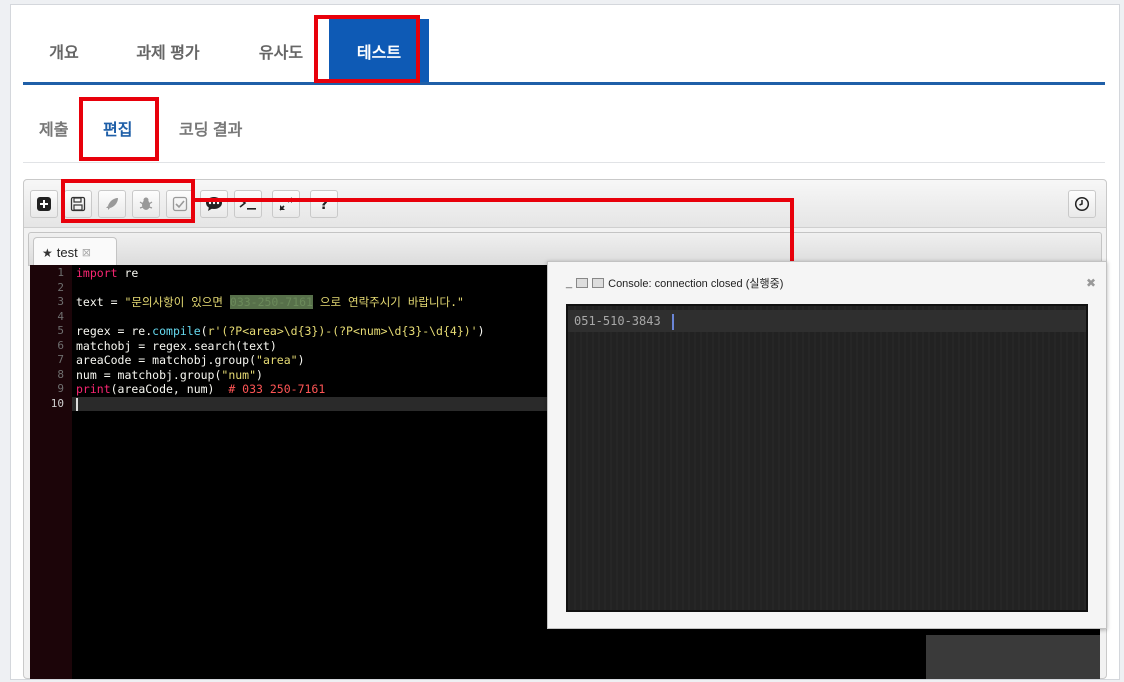  What do you see at coordinates (176, 345) in the screenshot?
I see `code-line: matchobj = regex.search(text)` at bounding box center [176, 345].